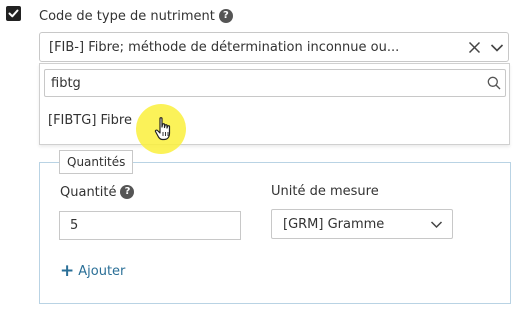  I want to click on quantity-label: Quantité?, so click(97, 192).